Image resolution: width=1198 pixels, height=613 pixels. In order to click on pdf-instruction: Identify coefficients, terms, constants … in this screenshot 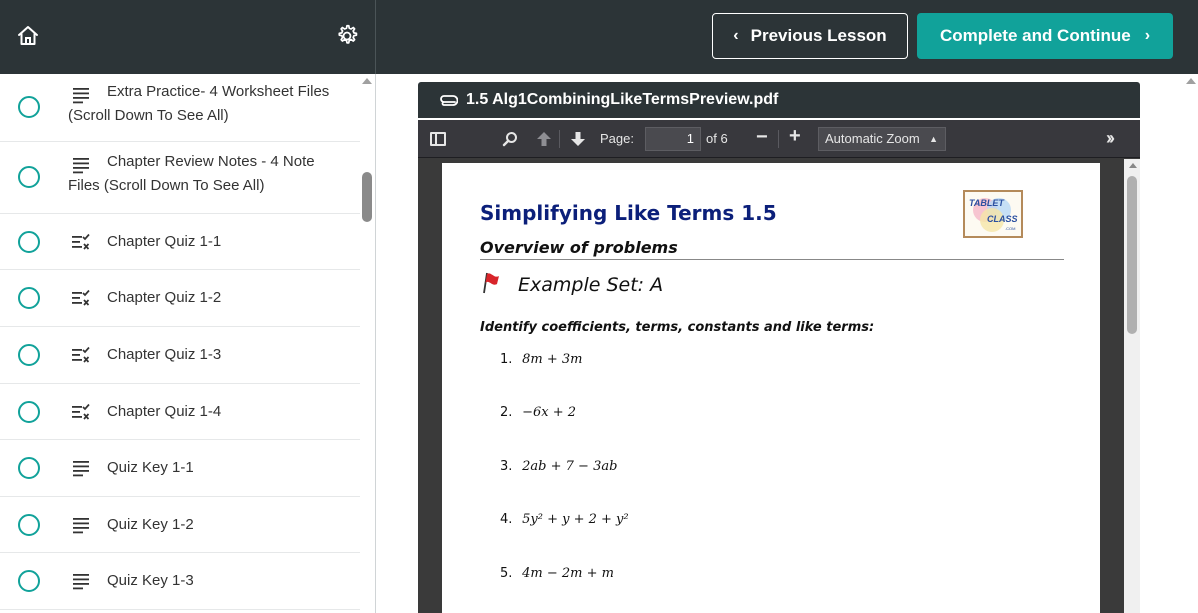, I will do `click(677, 327)`.